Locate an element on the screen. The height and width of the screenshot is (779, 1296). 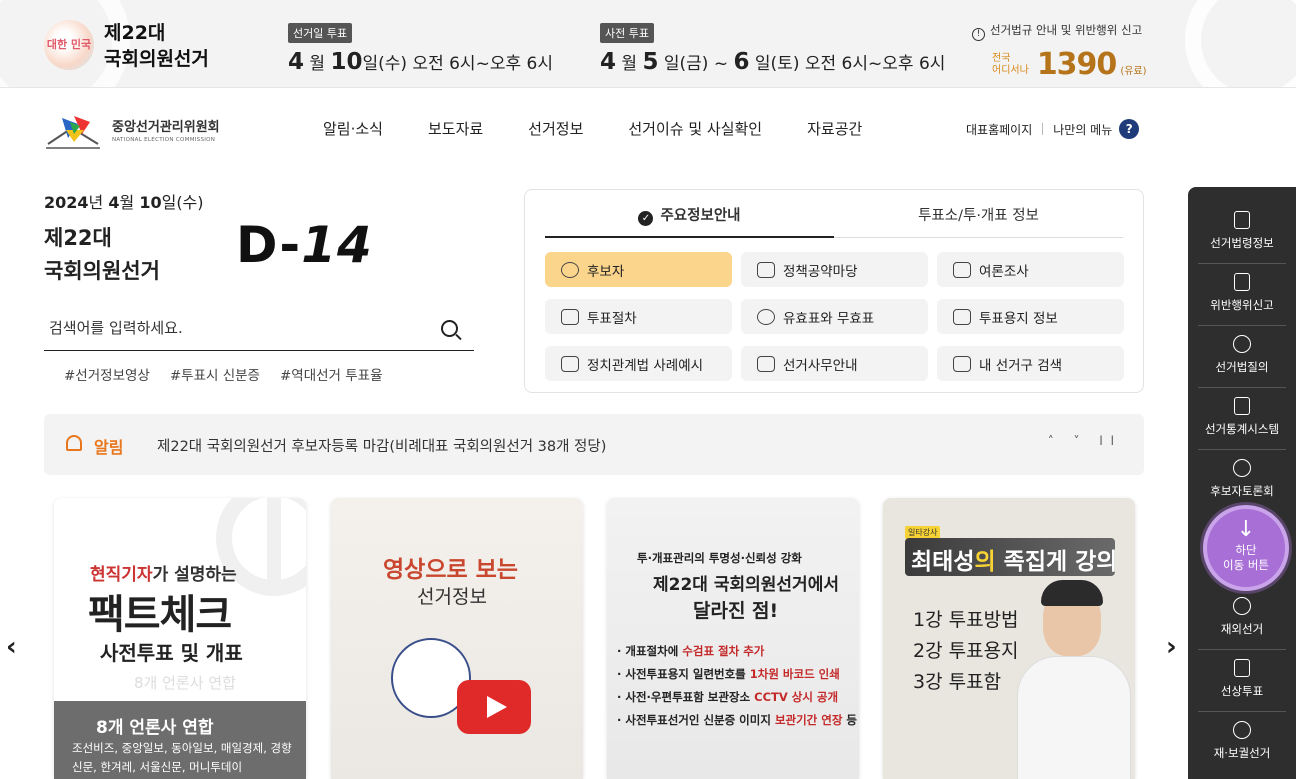
gnb-menu: 알림·소식 보도자료 선거정보 선거이슈 및 사실확인 자료공간 is located at coordinates (615, 128).